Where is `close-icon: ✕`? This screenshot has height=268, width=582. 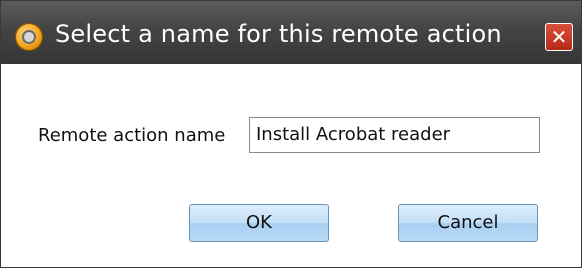 close-icon: ✕ is located at coordinates (559, 37).